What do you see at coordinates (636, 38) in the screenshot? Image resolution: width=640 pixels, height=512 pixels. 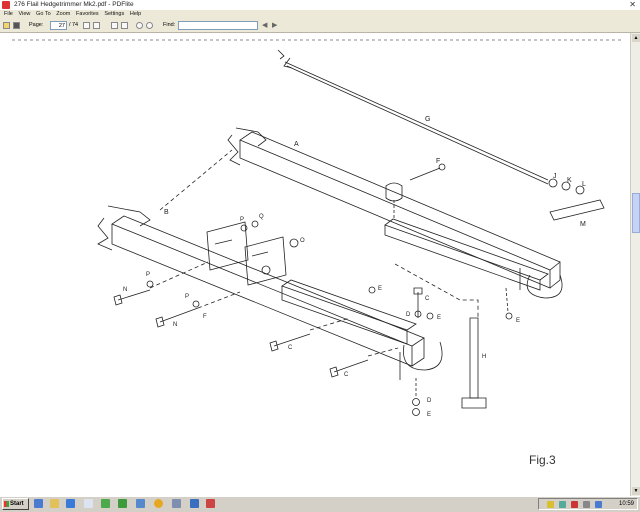 I see `scroll-up-icon: ▲` at bounding box center [636, 38].